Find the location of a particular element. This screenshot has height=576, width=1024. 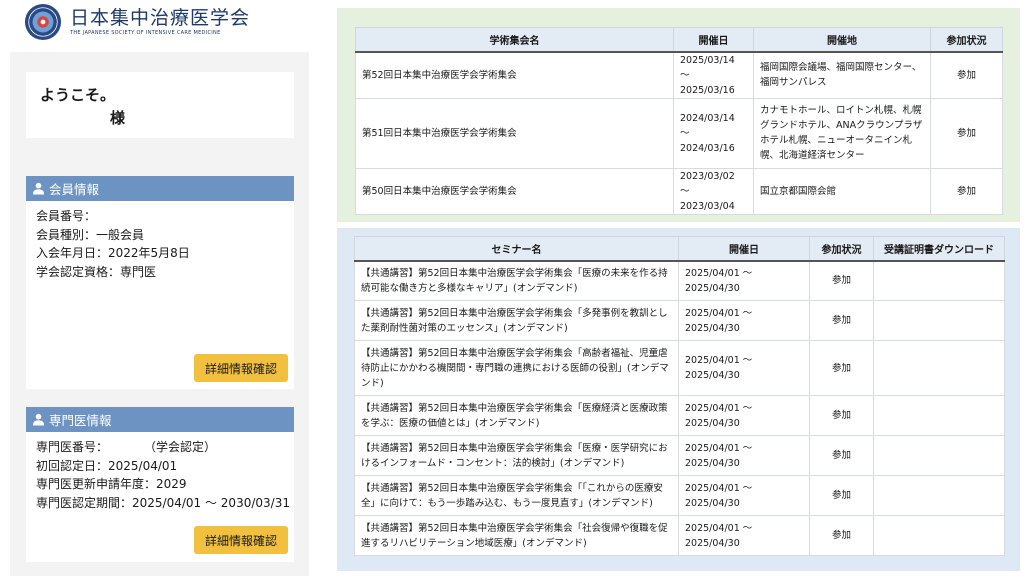

specialist-first-cert-date: 初回認定日：2025/04/01 is located at coordinates (107, 465).